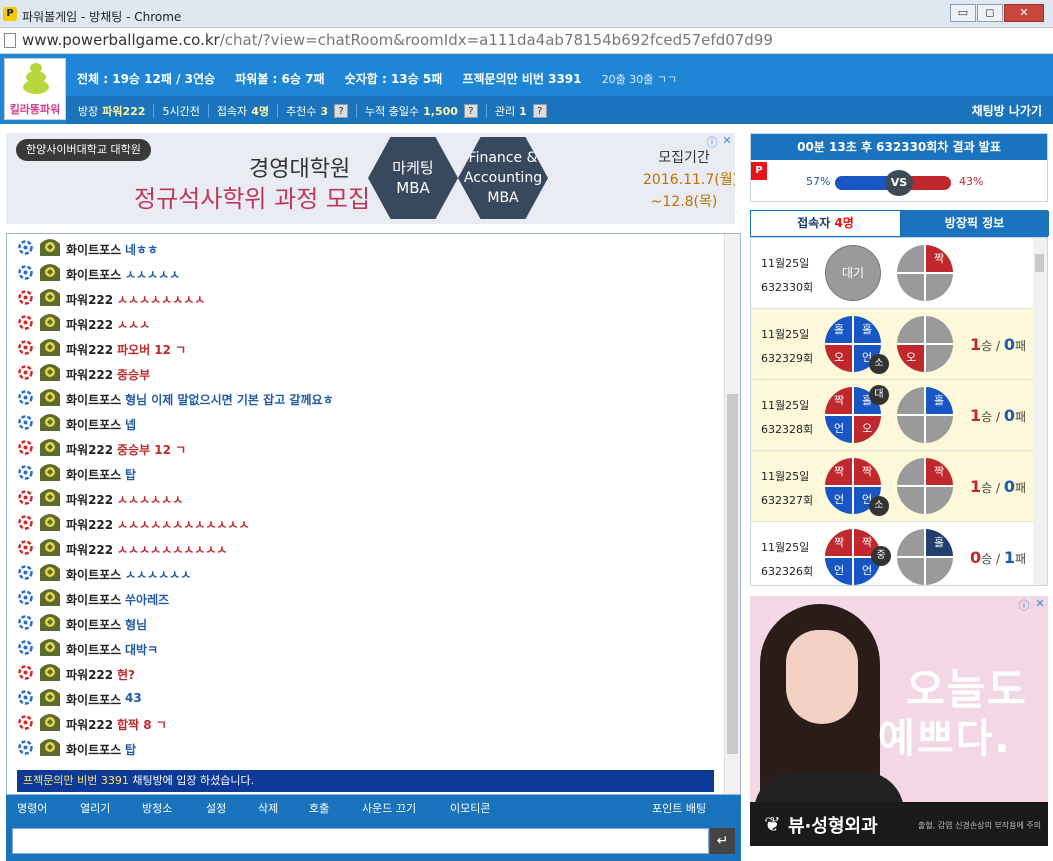 This screenshot has height=861, width=1053. What do you see at coordinates (727, 141) in the screenshot?
I see `ad-close-icon: ✕` at bounding box center [727, 141].